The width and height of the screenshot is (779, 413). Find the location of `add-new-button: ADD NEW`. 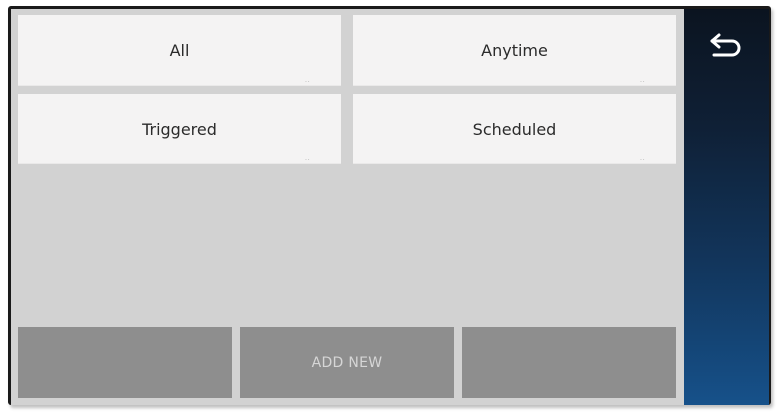

add-new-button: ADD NEW is located at coordinates (347, 362).